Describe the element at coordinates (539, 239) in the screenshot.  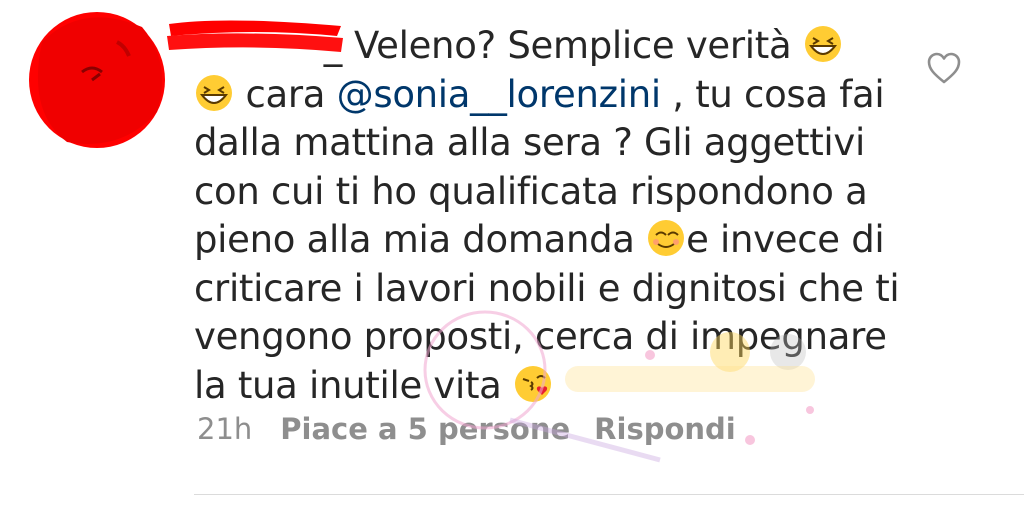
I see `comment-line-5: pieno alla mia domanda e invece di` at that location.